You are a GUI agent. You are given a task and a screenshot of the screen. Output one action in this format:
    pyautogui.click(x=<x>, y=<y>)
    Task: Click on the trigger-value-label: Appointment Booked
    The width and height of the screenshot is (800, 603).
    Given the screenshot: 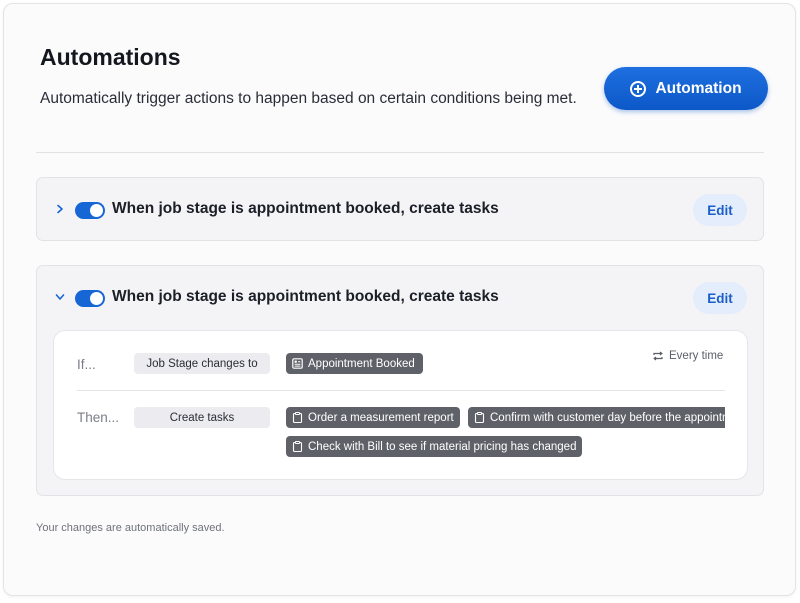 What is the action you would take?
    pyautogui.click(x=361, y=363)
    